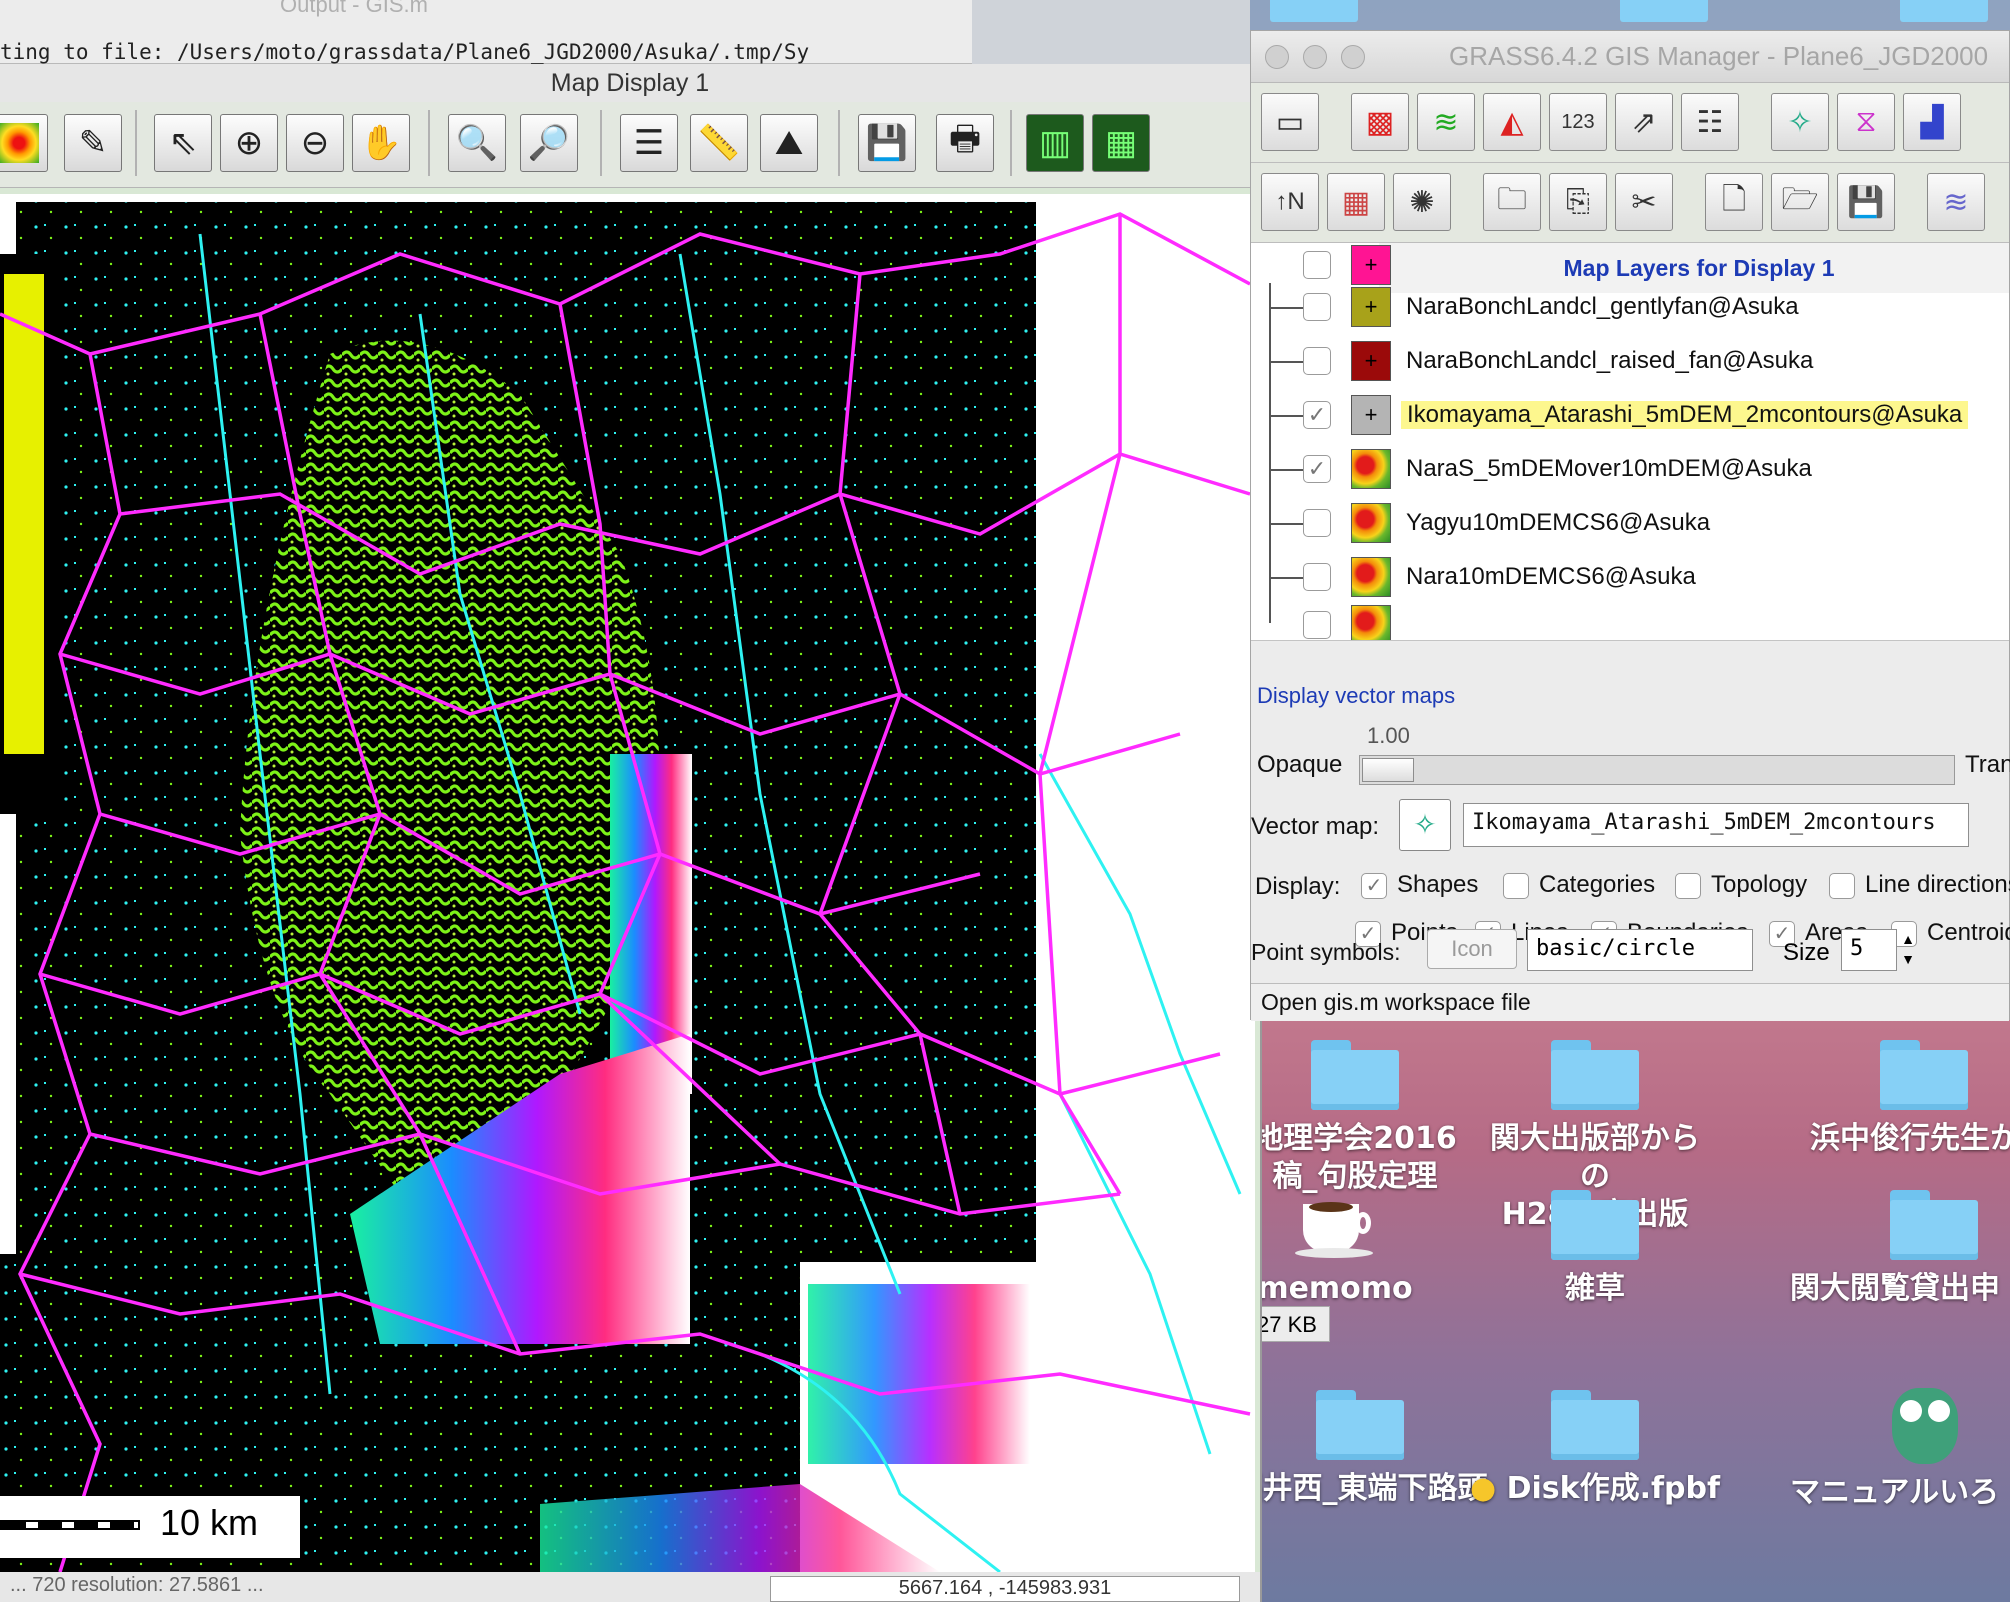 The image size is (2010, 1602). I want to click on print-button: 🖶, so click(965, 143).